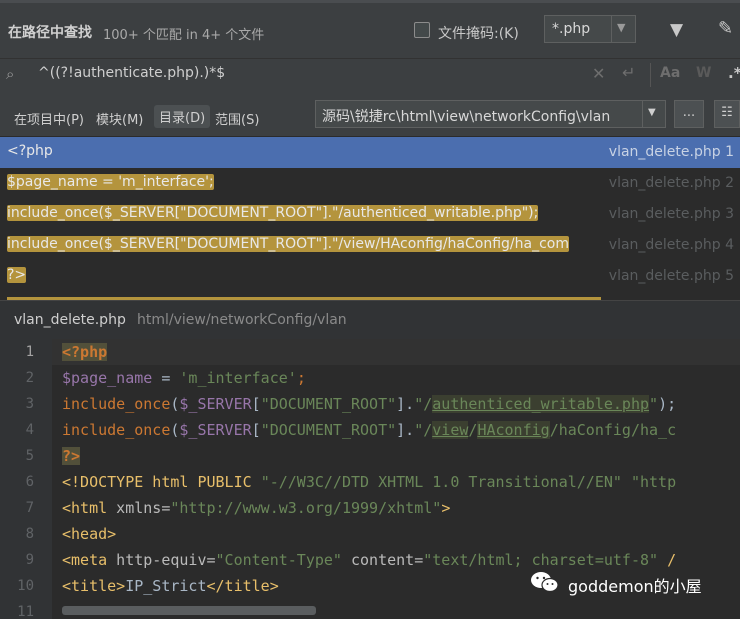  I want to click on regex-toggle: .*, so click(734, 73).